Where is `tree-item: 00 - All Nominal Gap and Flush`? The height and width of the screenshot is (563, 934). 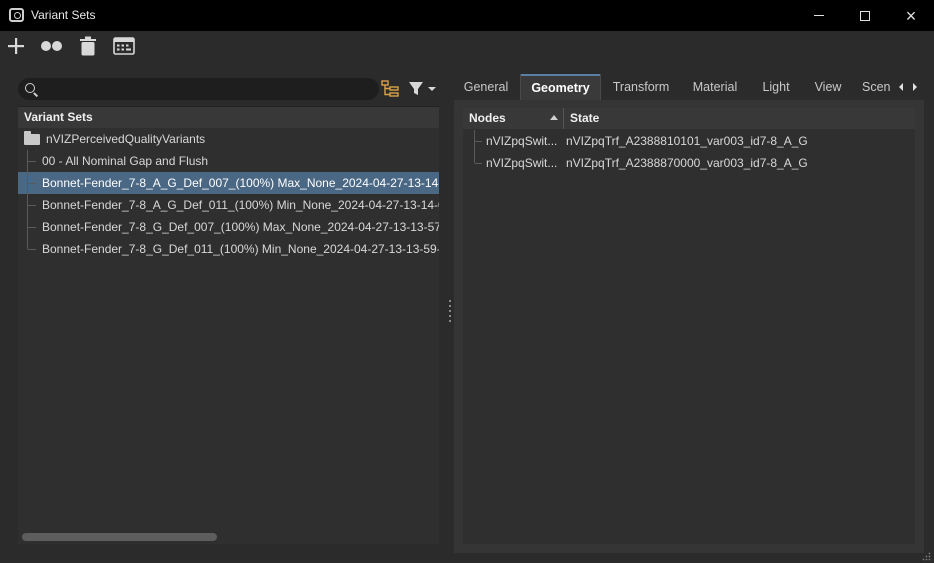
tree-item: 00 - All Nominal Gap and Flush is located at coordinates (228, 161).